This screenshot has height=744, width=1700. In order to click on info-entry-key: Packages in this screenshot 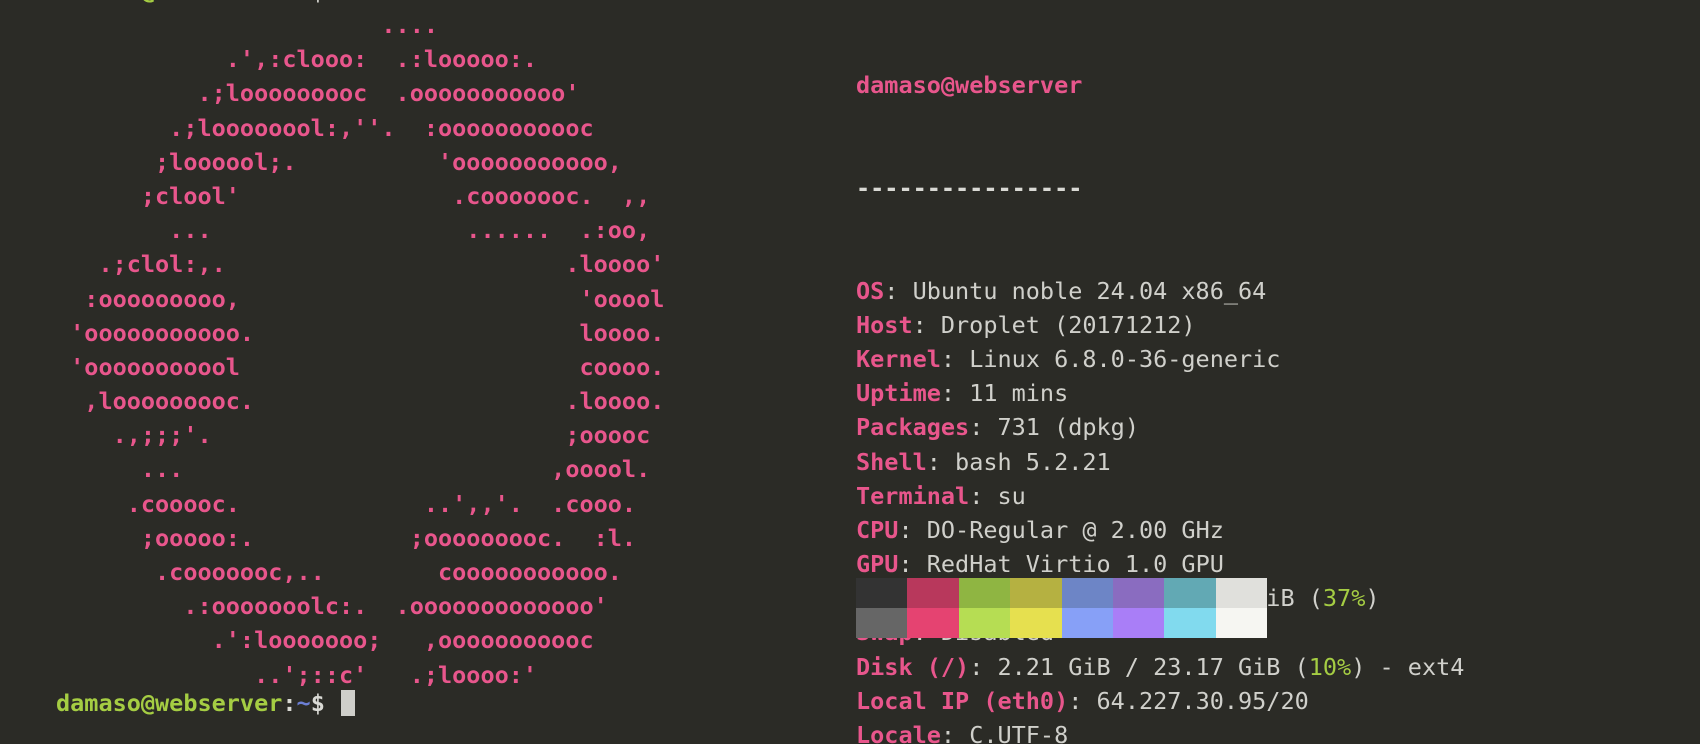, I will do `click(913, 427)`.